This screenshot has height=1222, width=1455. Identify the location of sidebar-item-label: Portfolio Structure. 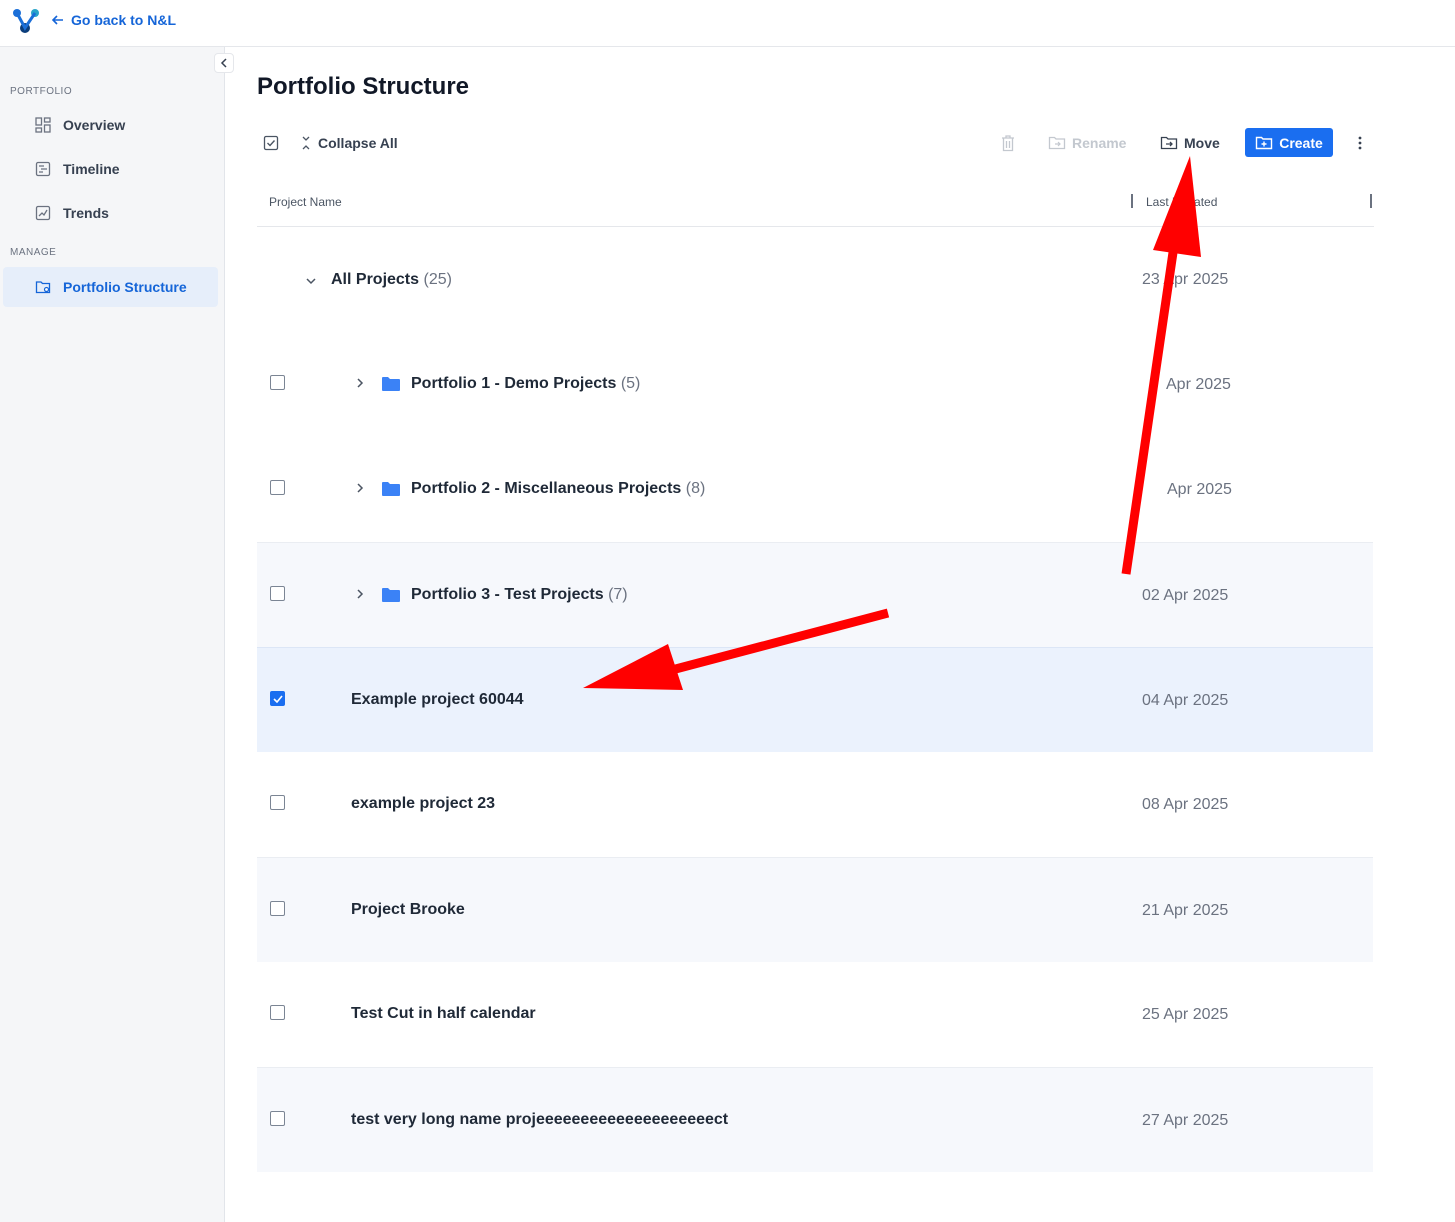
(125, 287).